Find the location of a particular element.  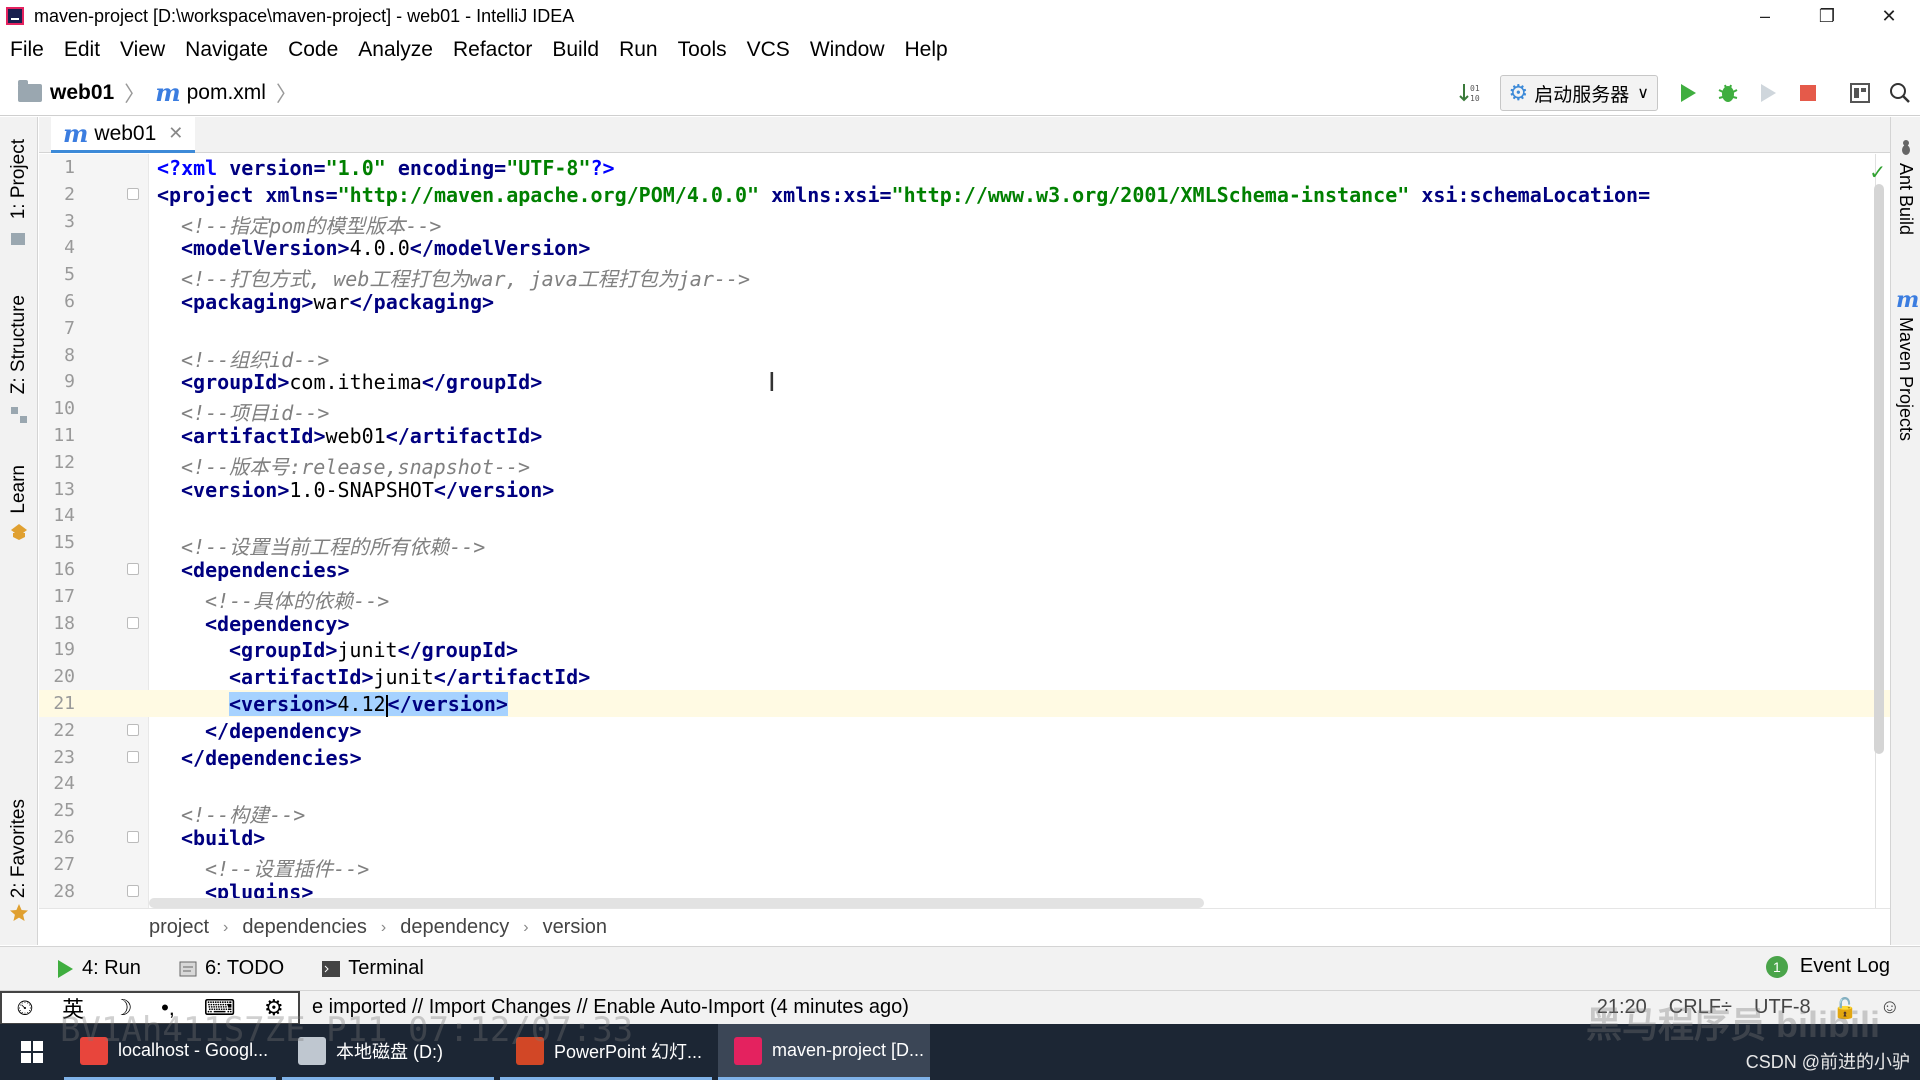

run-configuration-select: ⚙ 启动服务器 ∨ is located at coordinates (1578, 93).